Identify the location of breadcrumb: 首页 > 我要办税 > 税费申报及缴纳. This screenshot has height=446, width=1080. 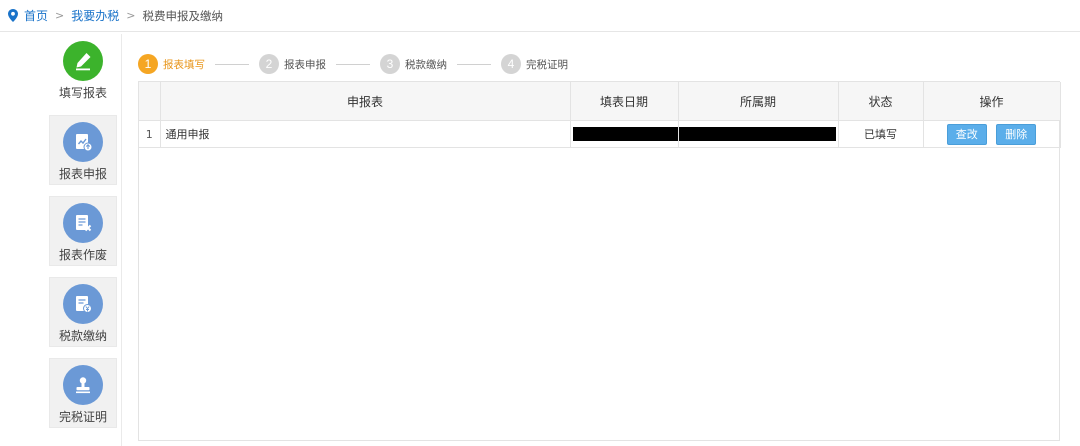
(540, 16).